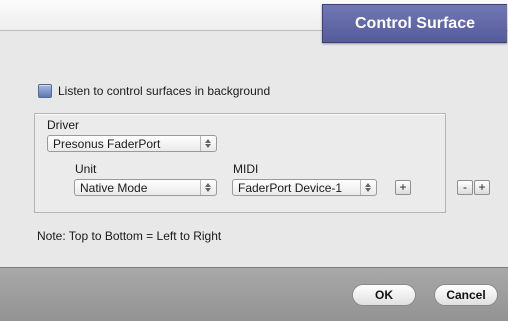 This screenshot has height=321, width=508. What do you see at coordinates (246, 169) in the screenshot?
I see `midi-label: MIDI` at bounding box center [246, 169].